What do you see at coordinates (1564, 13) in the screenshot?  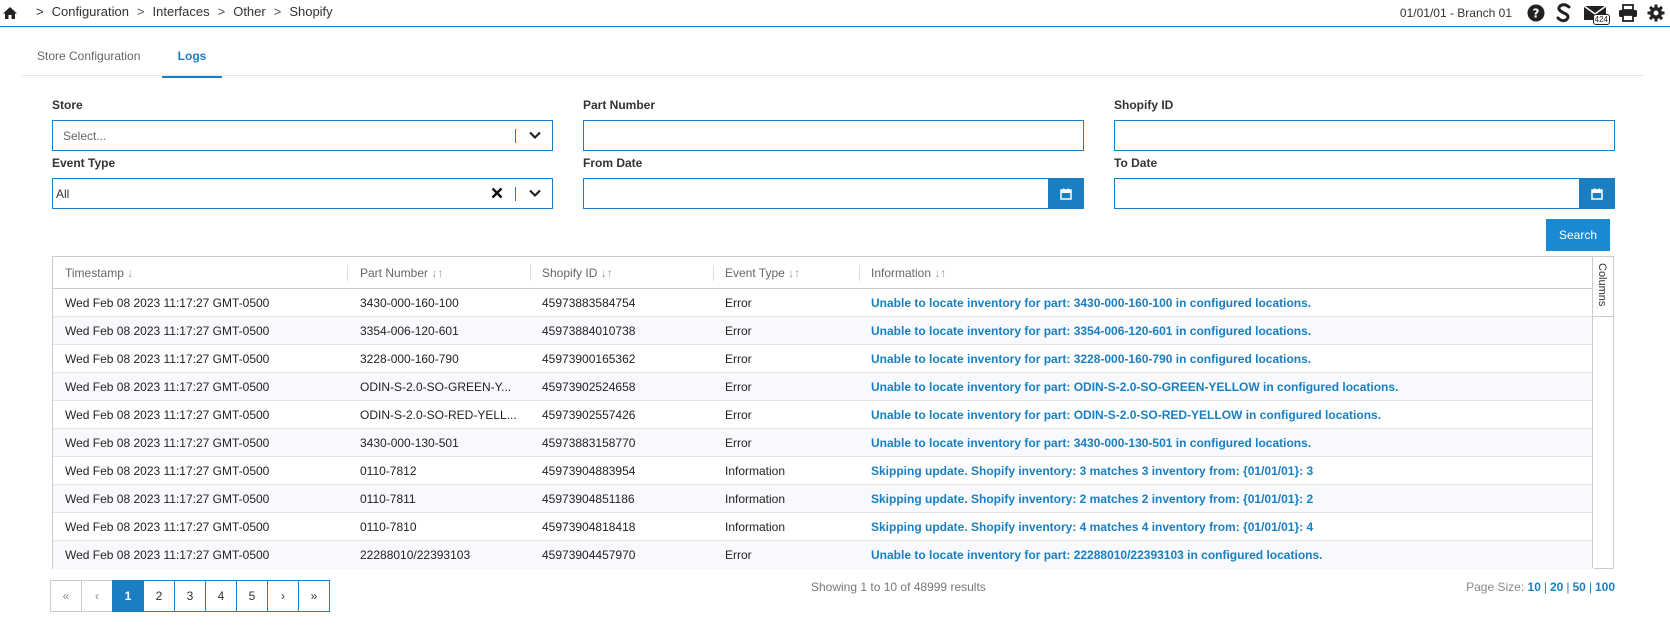 I see `s-logo-icon` at bounding box center [1564, 13].